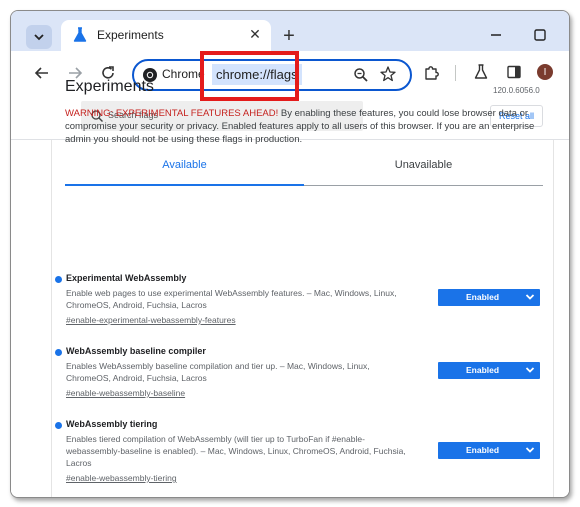 Image resolution: width=580 pixels, height=507 pixels. I want to click on side-panel-icon, so click(514, 72).